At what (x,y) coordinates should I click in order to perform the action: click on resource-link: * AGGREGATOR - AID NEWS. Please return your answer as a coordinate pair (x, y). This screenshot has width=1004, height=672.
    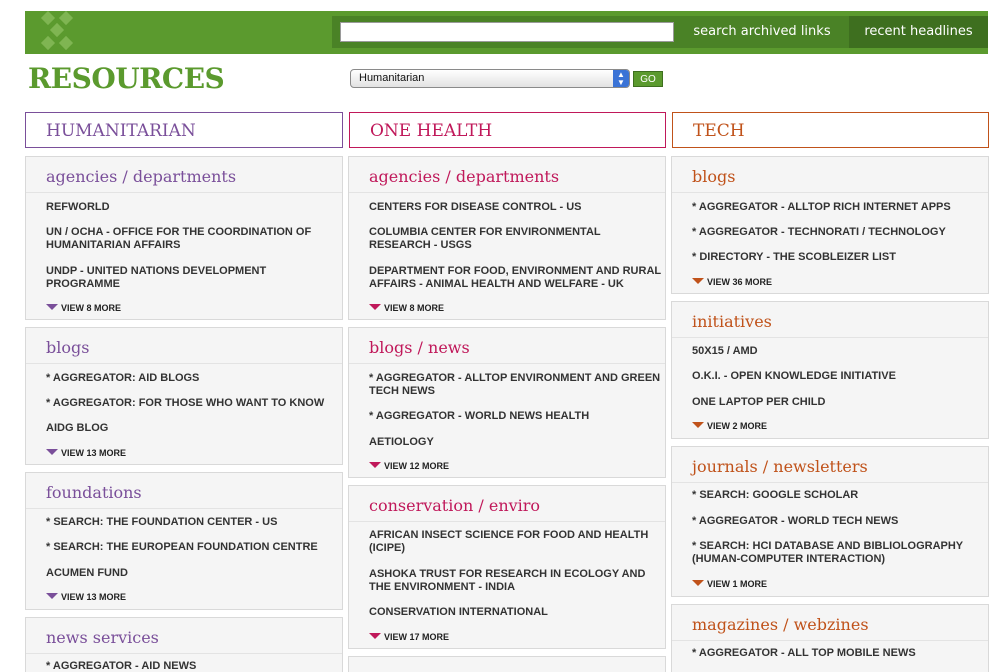
    Looking at the image, I should click on (191, 666).